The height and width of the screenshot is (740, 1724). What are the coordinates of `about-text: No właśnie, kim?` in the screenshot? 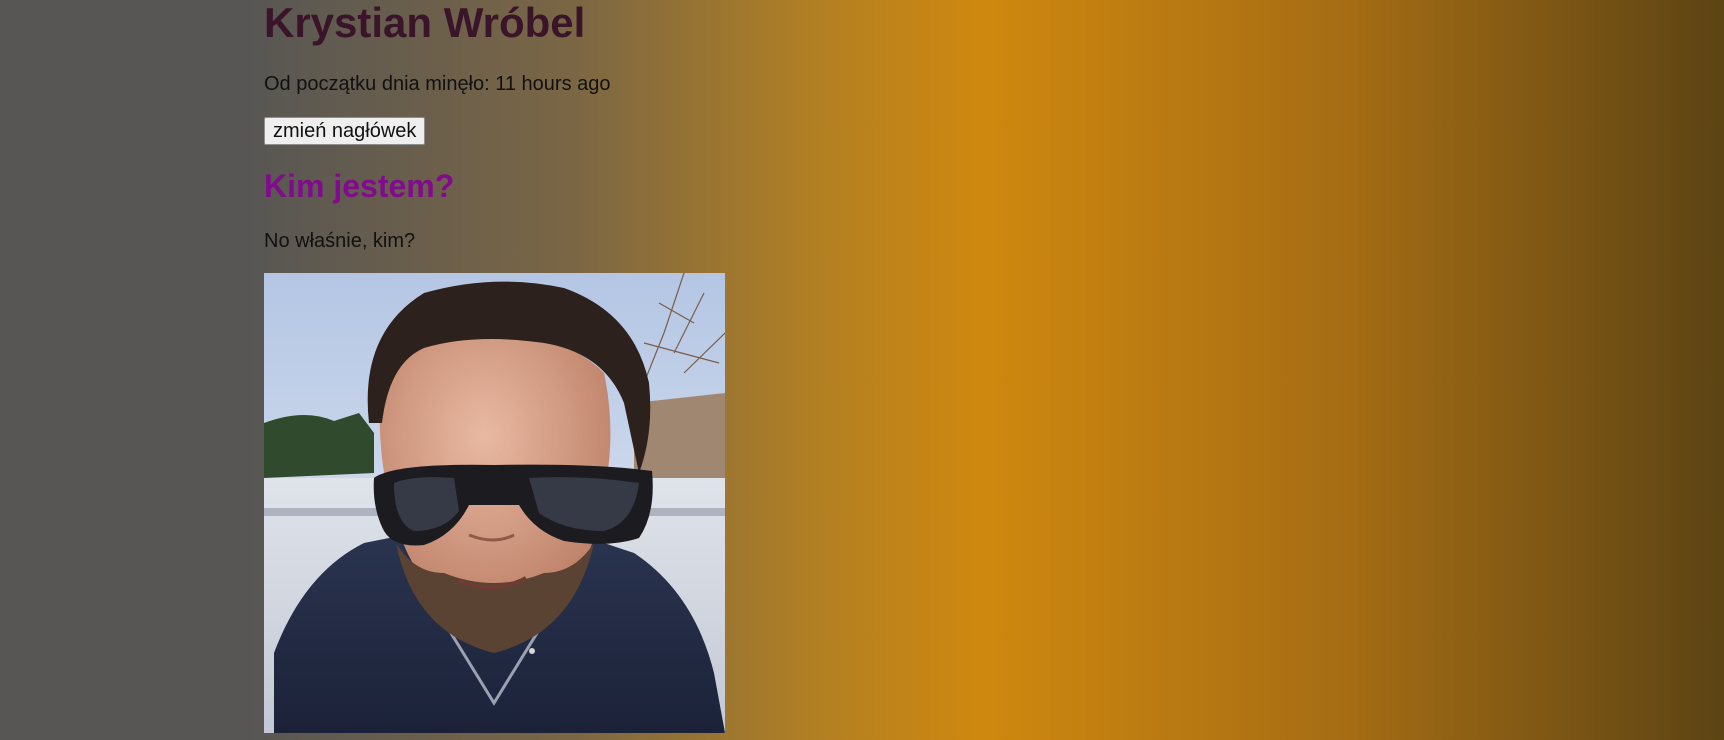 It's located at (340, 241).